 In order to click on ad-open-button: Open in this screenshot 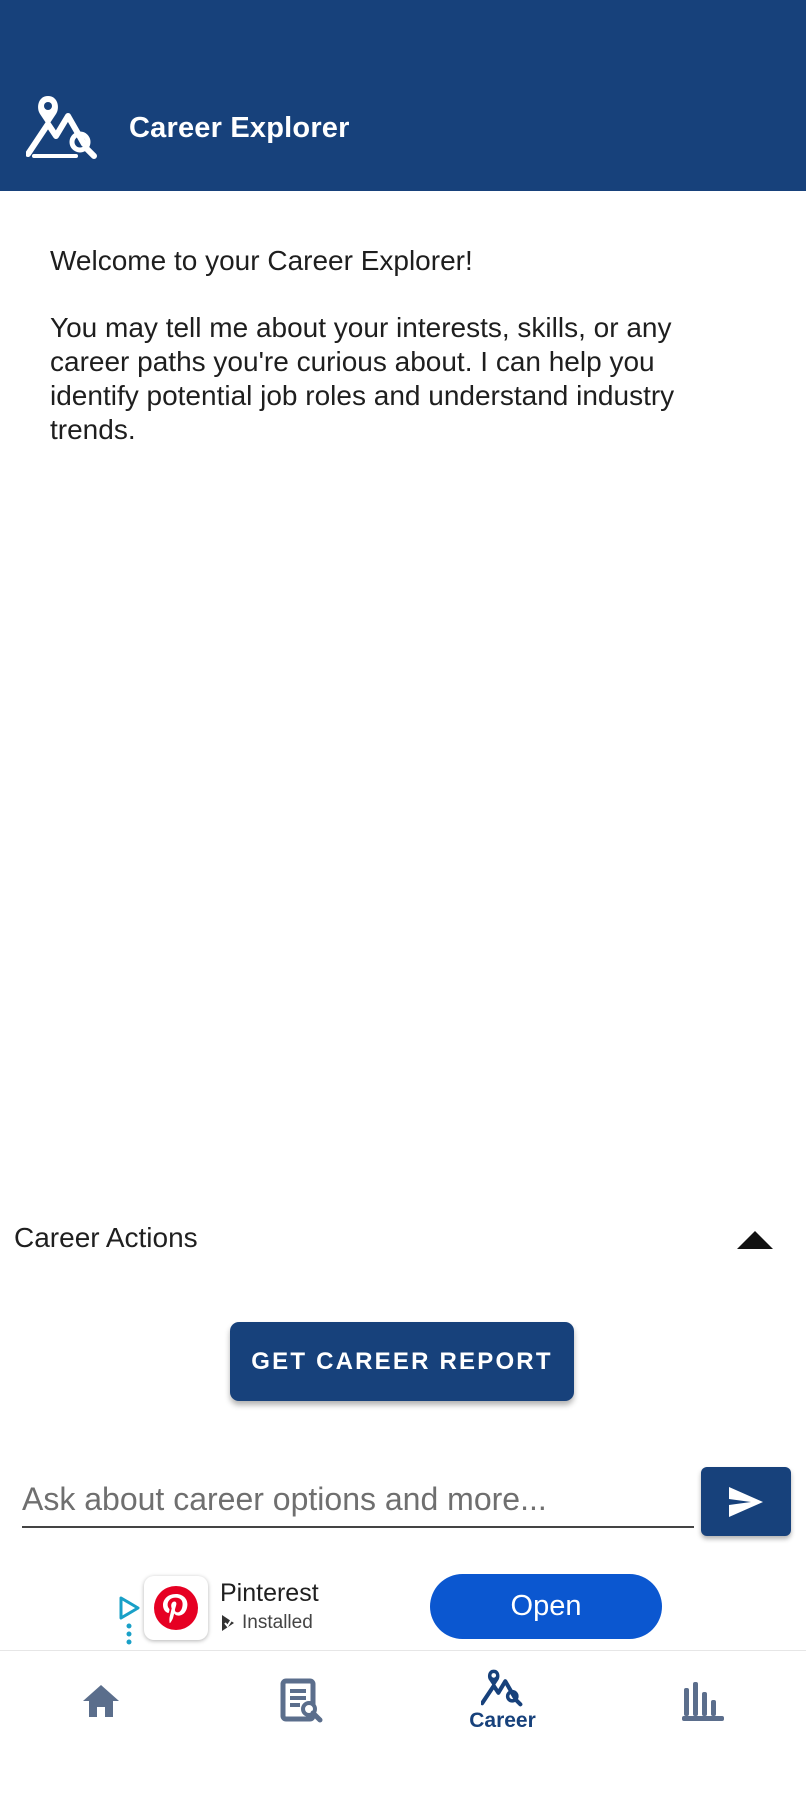, I will do `click(546, 1606)`.